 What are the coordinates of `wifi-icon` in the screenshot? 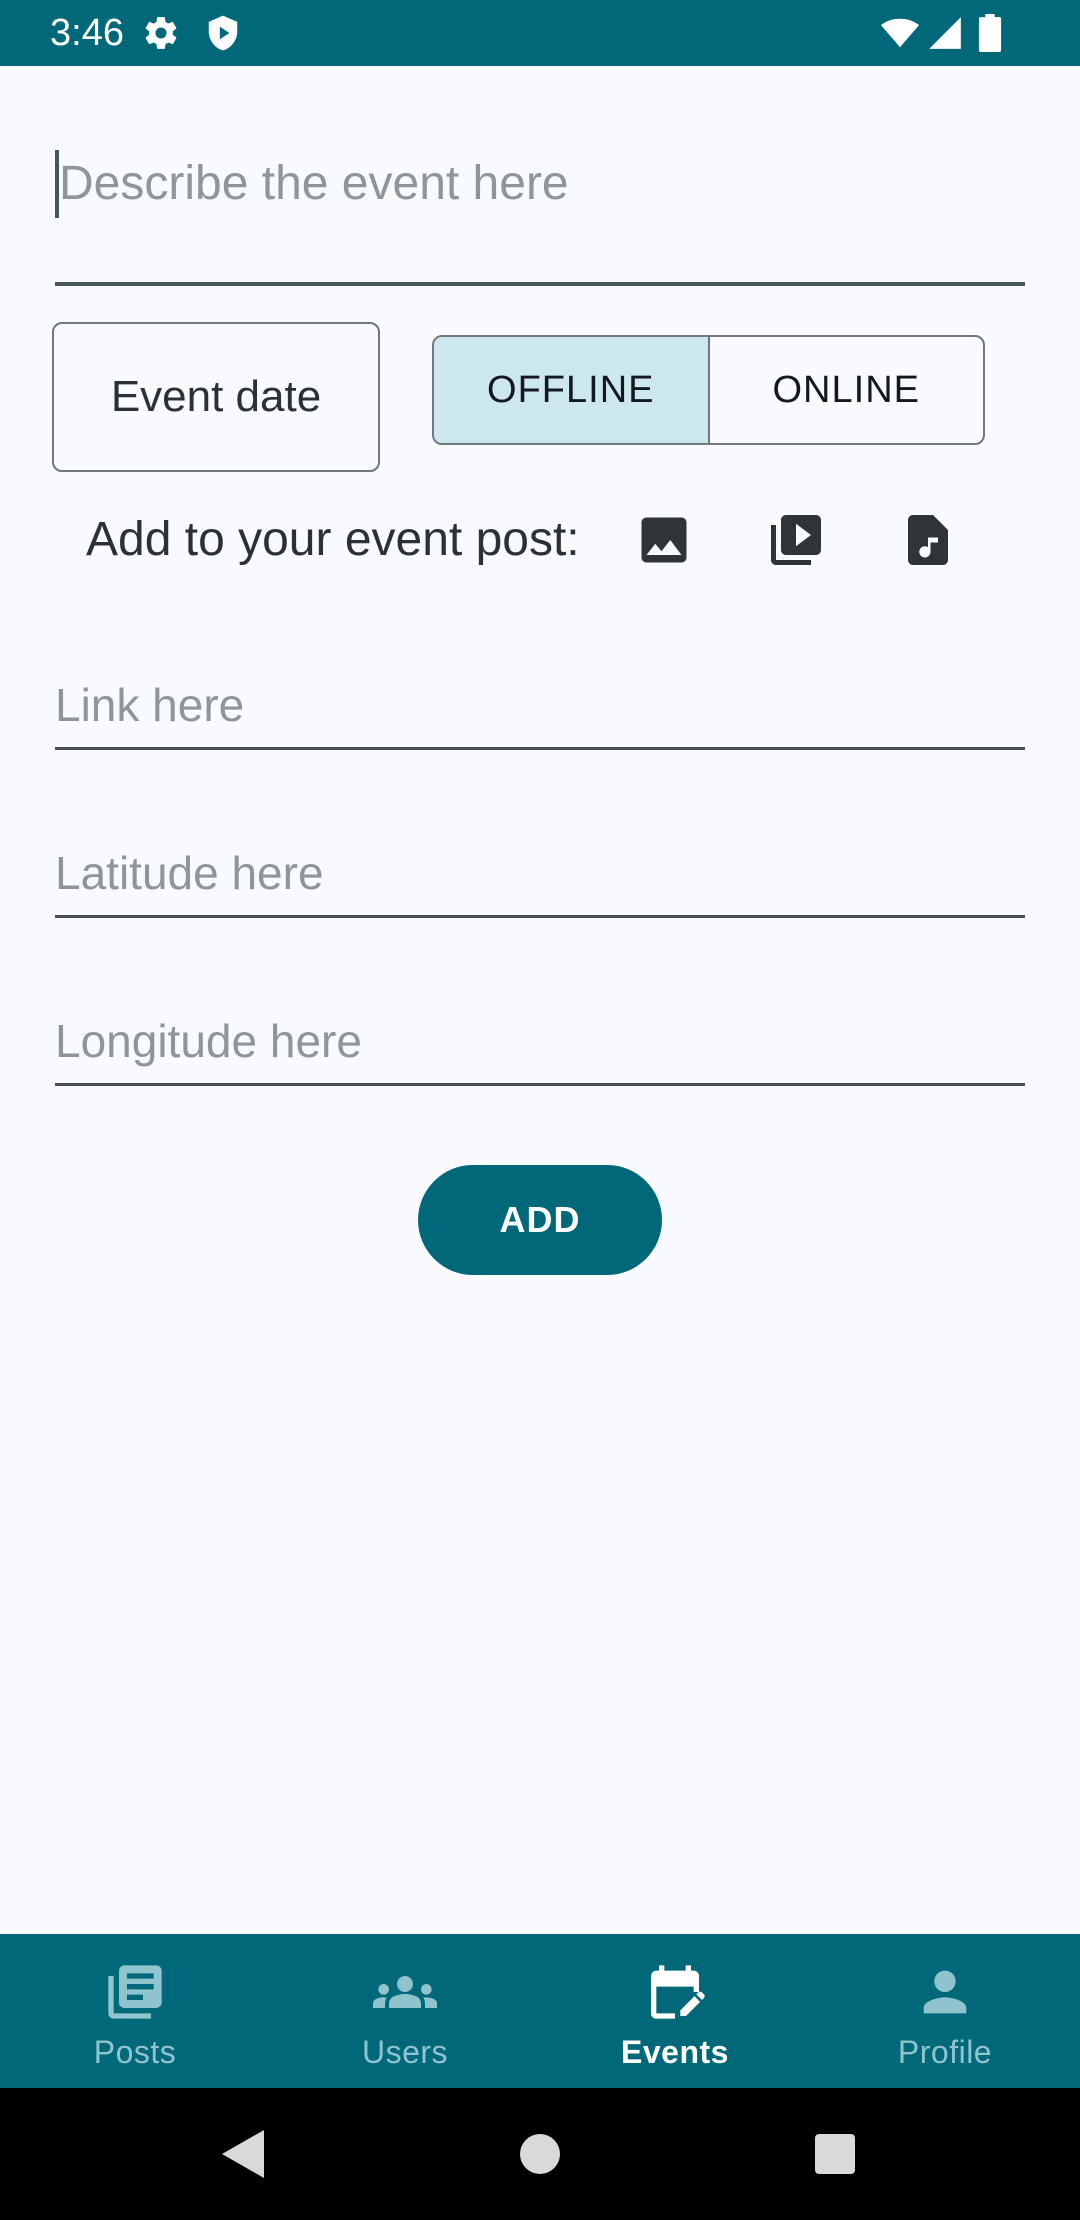 It's located at (900, 35).